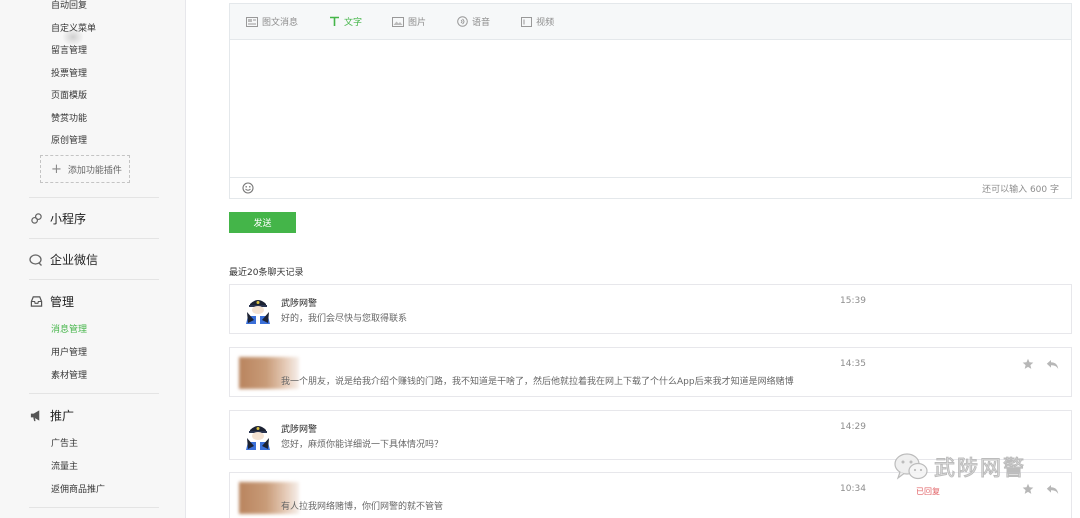  Describe the element at coordinates (69, 117) in the screenshot. I see `sidebar-item-appreciation: 赞赏功能` at that location.